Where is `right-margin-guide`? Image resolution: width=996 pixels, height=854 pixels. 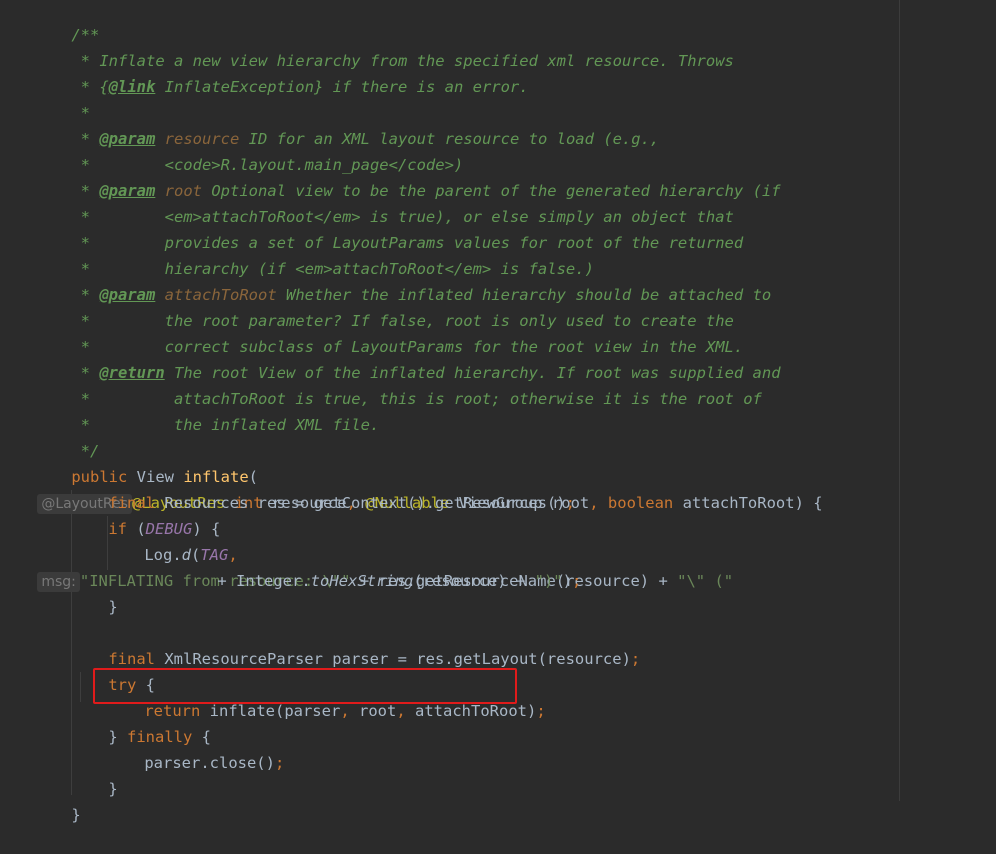
right-margin-guide is located at coordinates (899, 400).